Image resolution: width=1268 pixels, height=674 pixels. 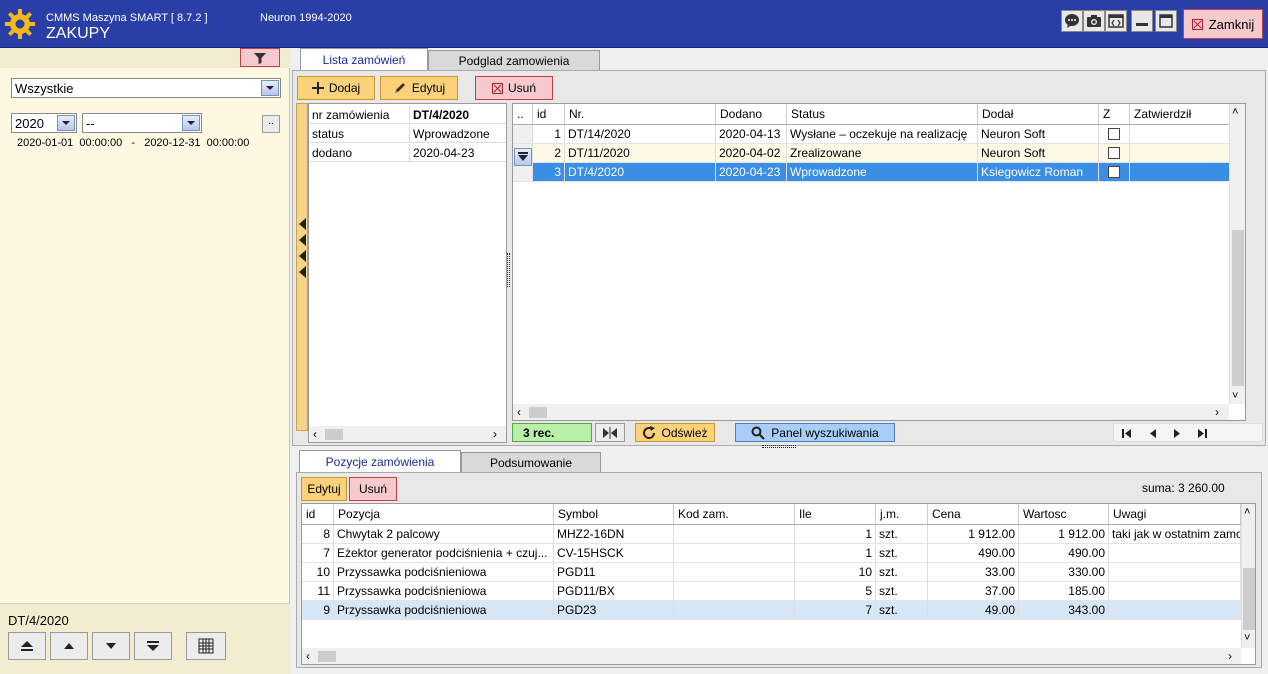 I want to click on column-header-symbol: Symbol, so click(x=614, y=514).